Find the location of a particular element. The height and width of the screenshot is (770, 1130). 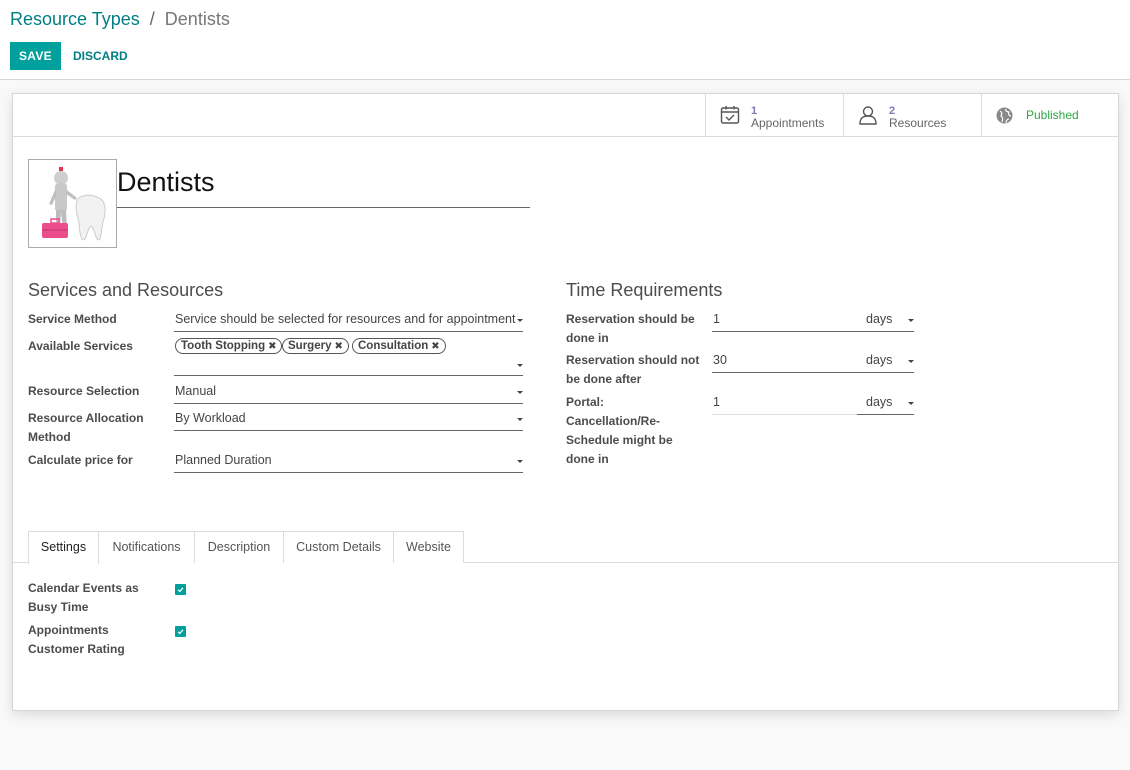

calendar-check-icon is located at coordinates (730, 116).